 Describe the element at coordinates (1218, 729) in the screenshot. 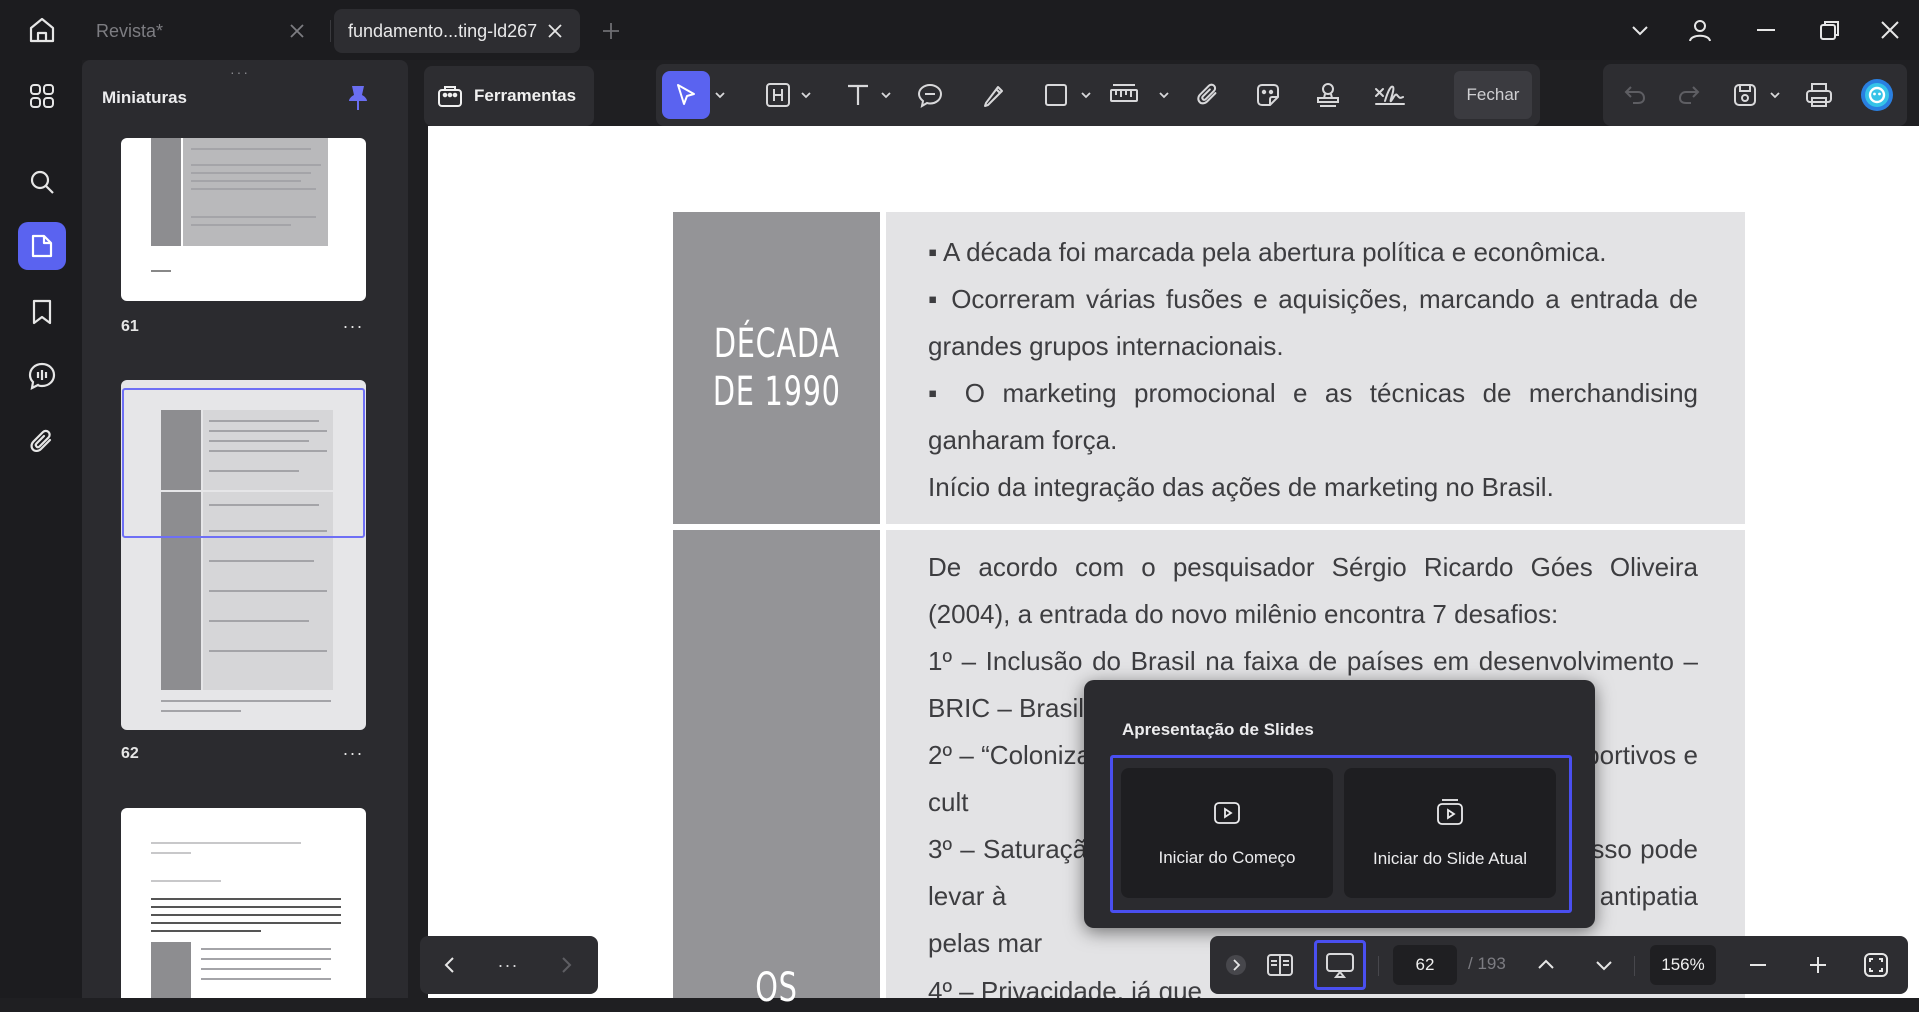

I see `popup-title: Apresentação de Slides` at that location.